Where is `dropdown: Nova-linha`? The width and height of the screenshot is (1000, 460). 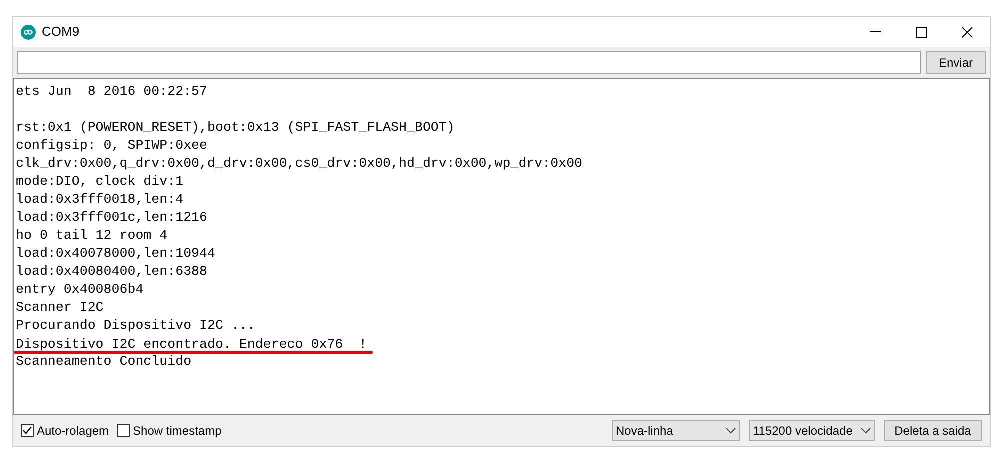
dropdown: Nova-linha is located at coordinates (676, 430).